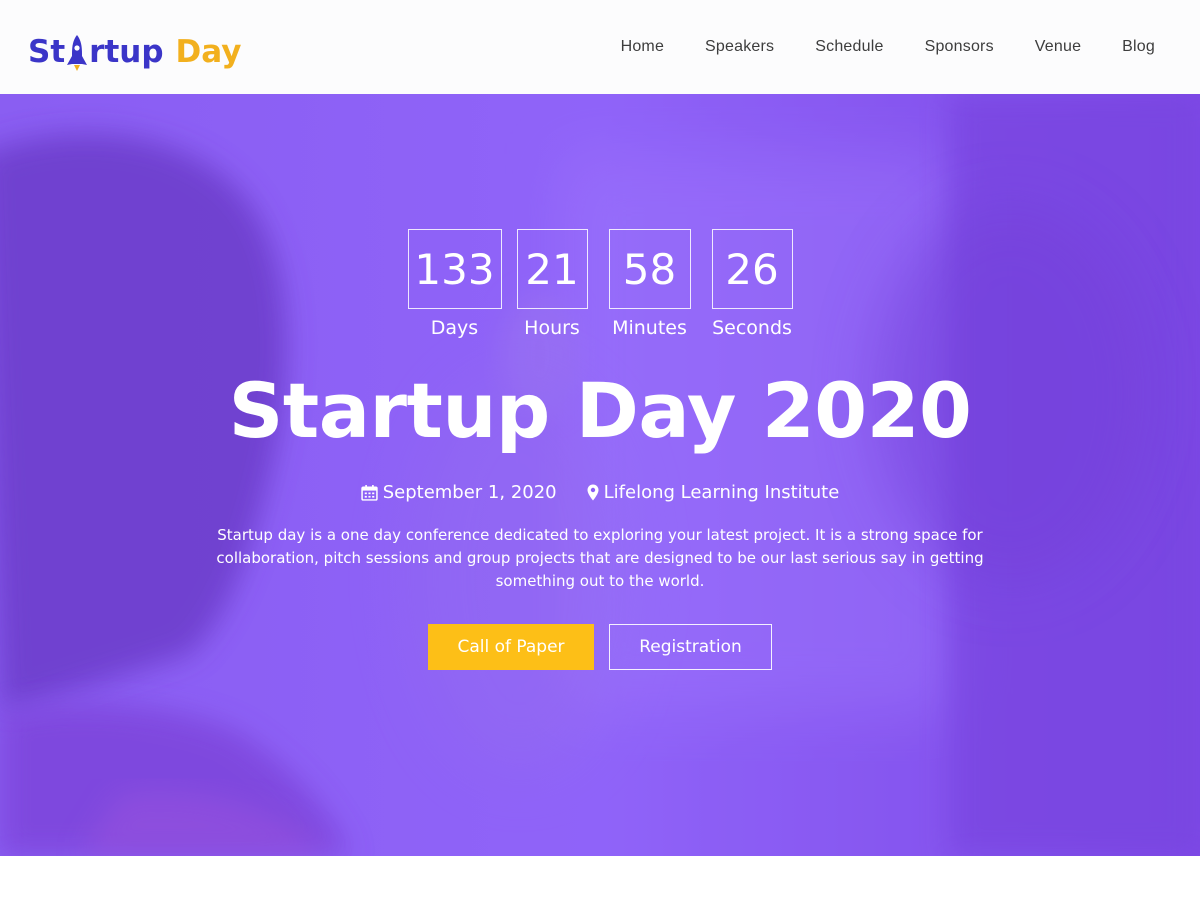 The width and height of the screenshot is (1200, 900). Describe the element at coordinates (649, 269) in the screenshot. I see `countdown-minutes-value: 58` at that location.